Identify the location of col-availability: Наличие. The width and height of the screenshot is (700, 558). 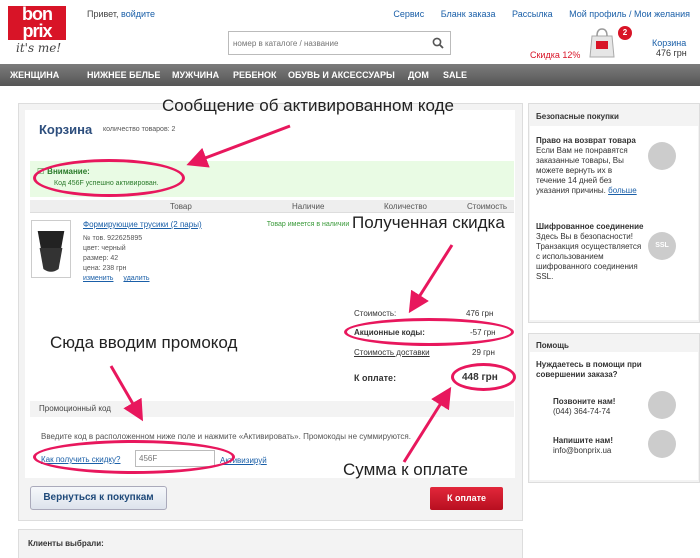
(308, 206).